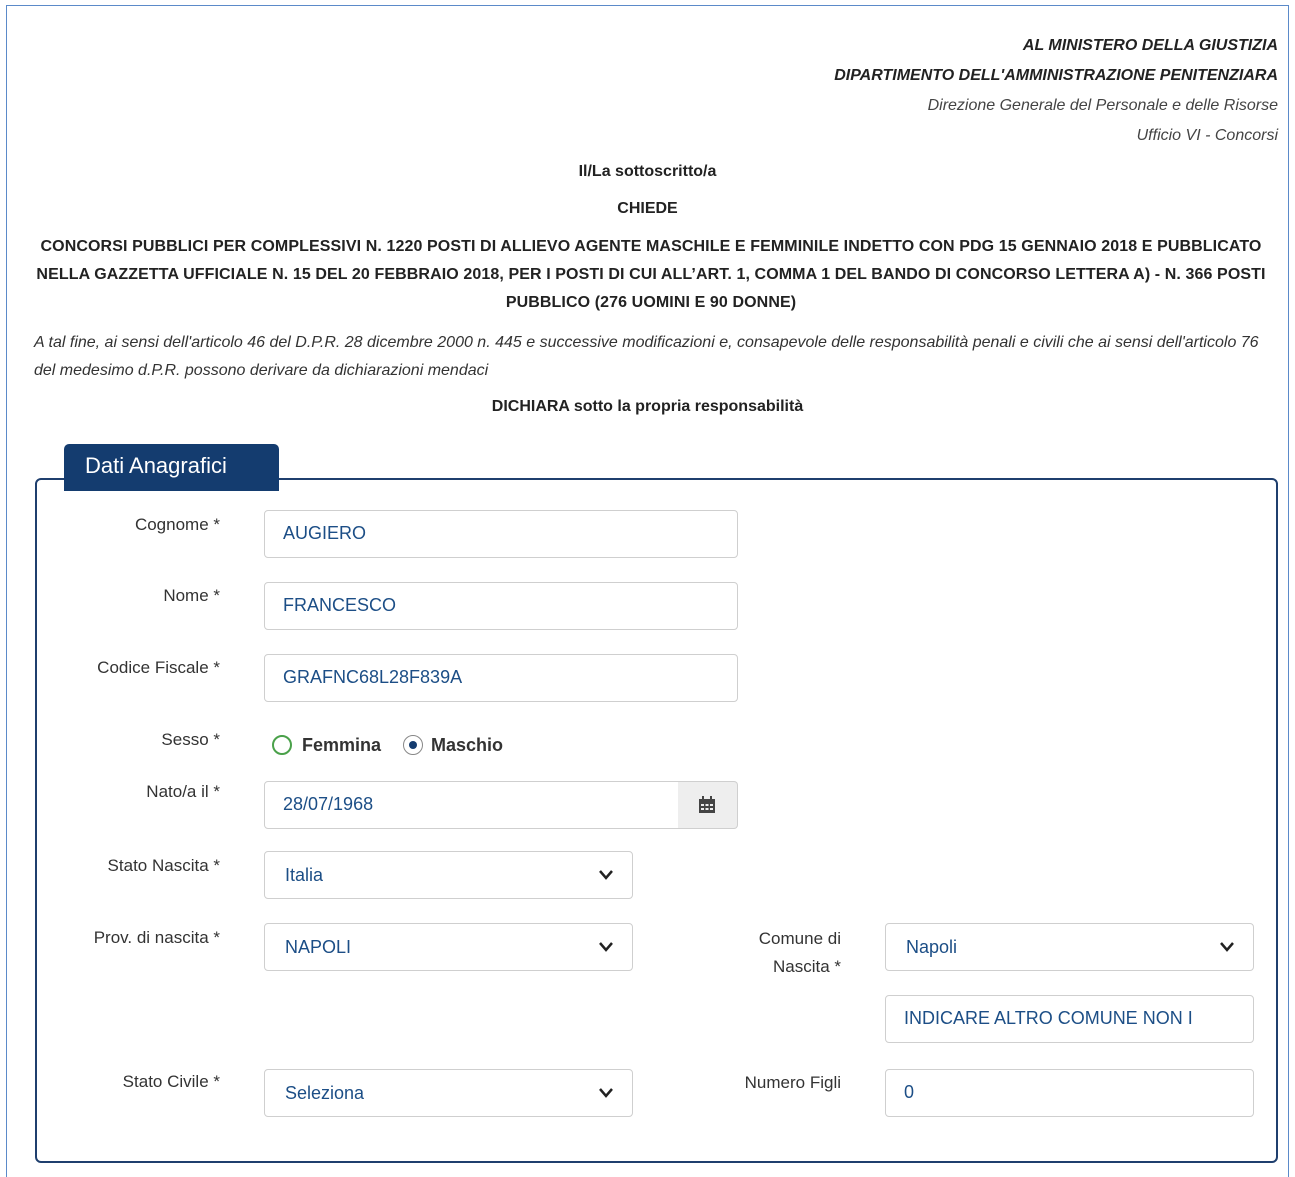  Describe the element at coordinates (647, 406) in the screenshot. I see `dichiara-label: DICHIARA sotto la propria responsabilità` at that location.